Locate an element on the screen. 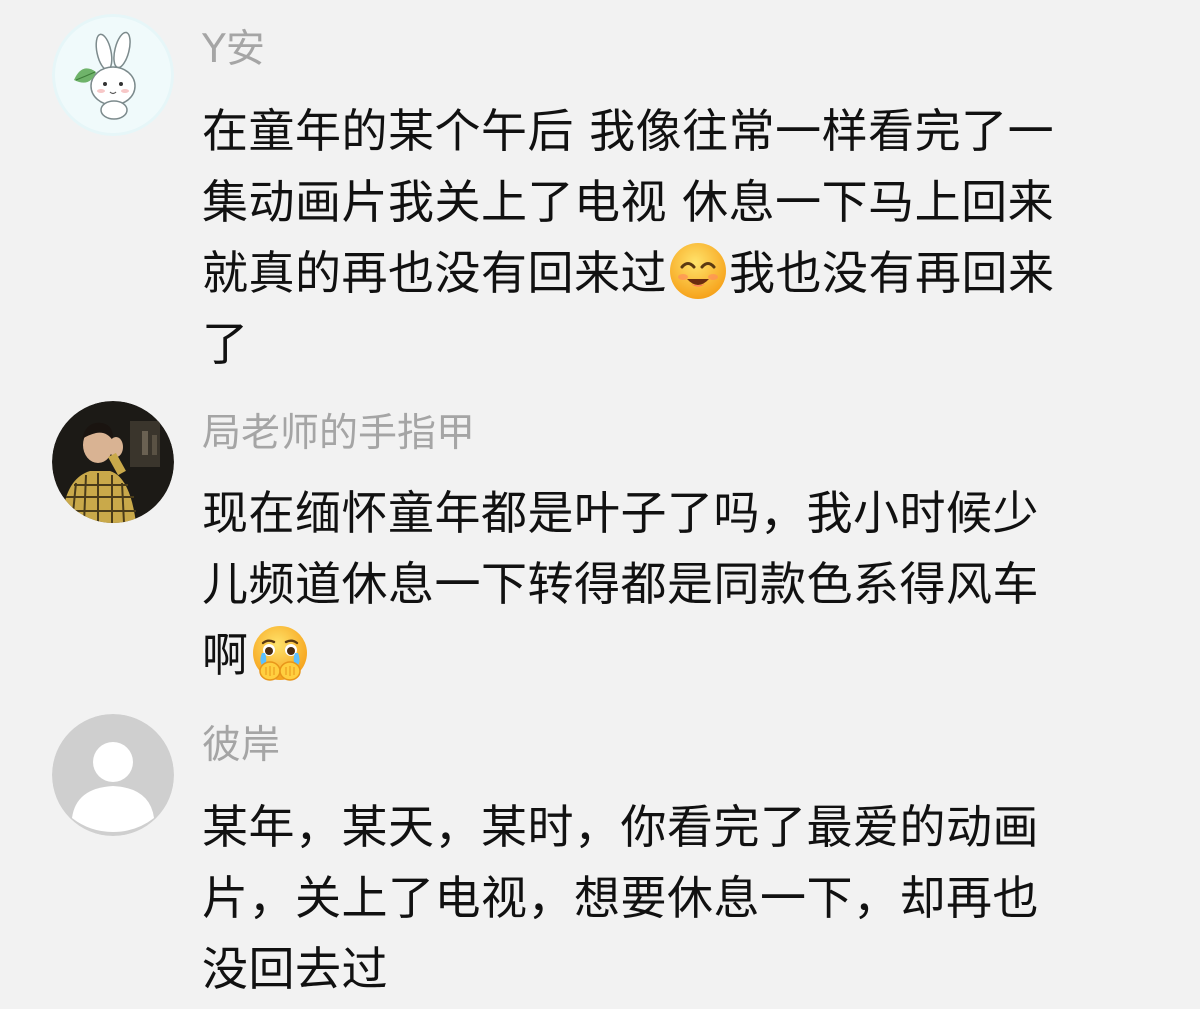 The height and width of the screenshot is (1009, 1200). username: Y安 is located at coordinates (233, 50).